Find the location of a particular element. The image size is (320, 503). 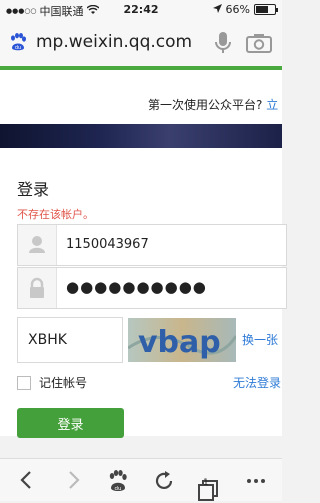

verify-code-value: XBHK is located at coordinates (47, 340).